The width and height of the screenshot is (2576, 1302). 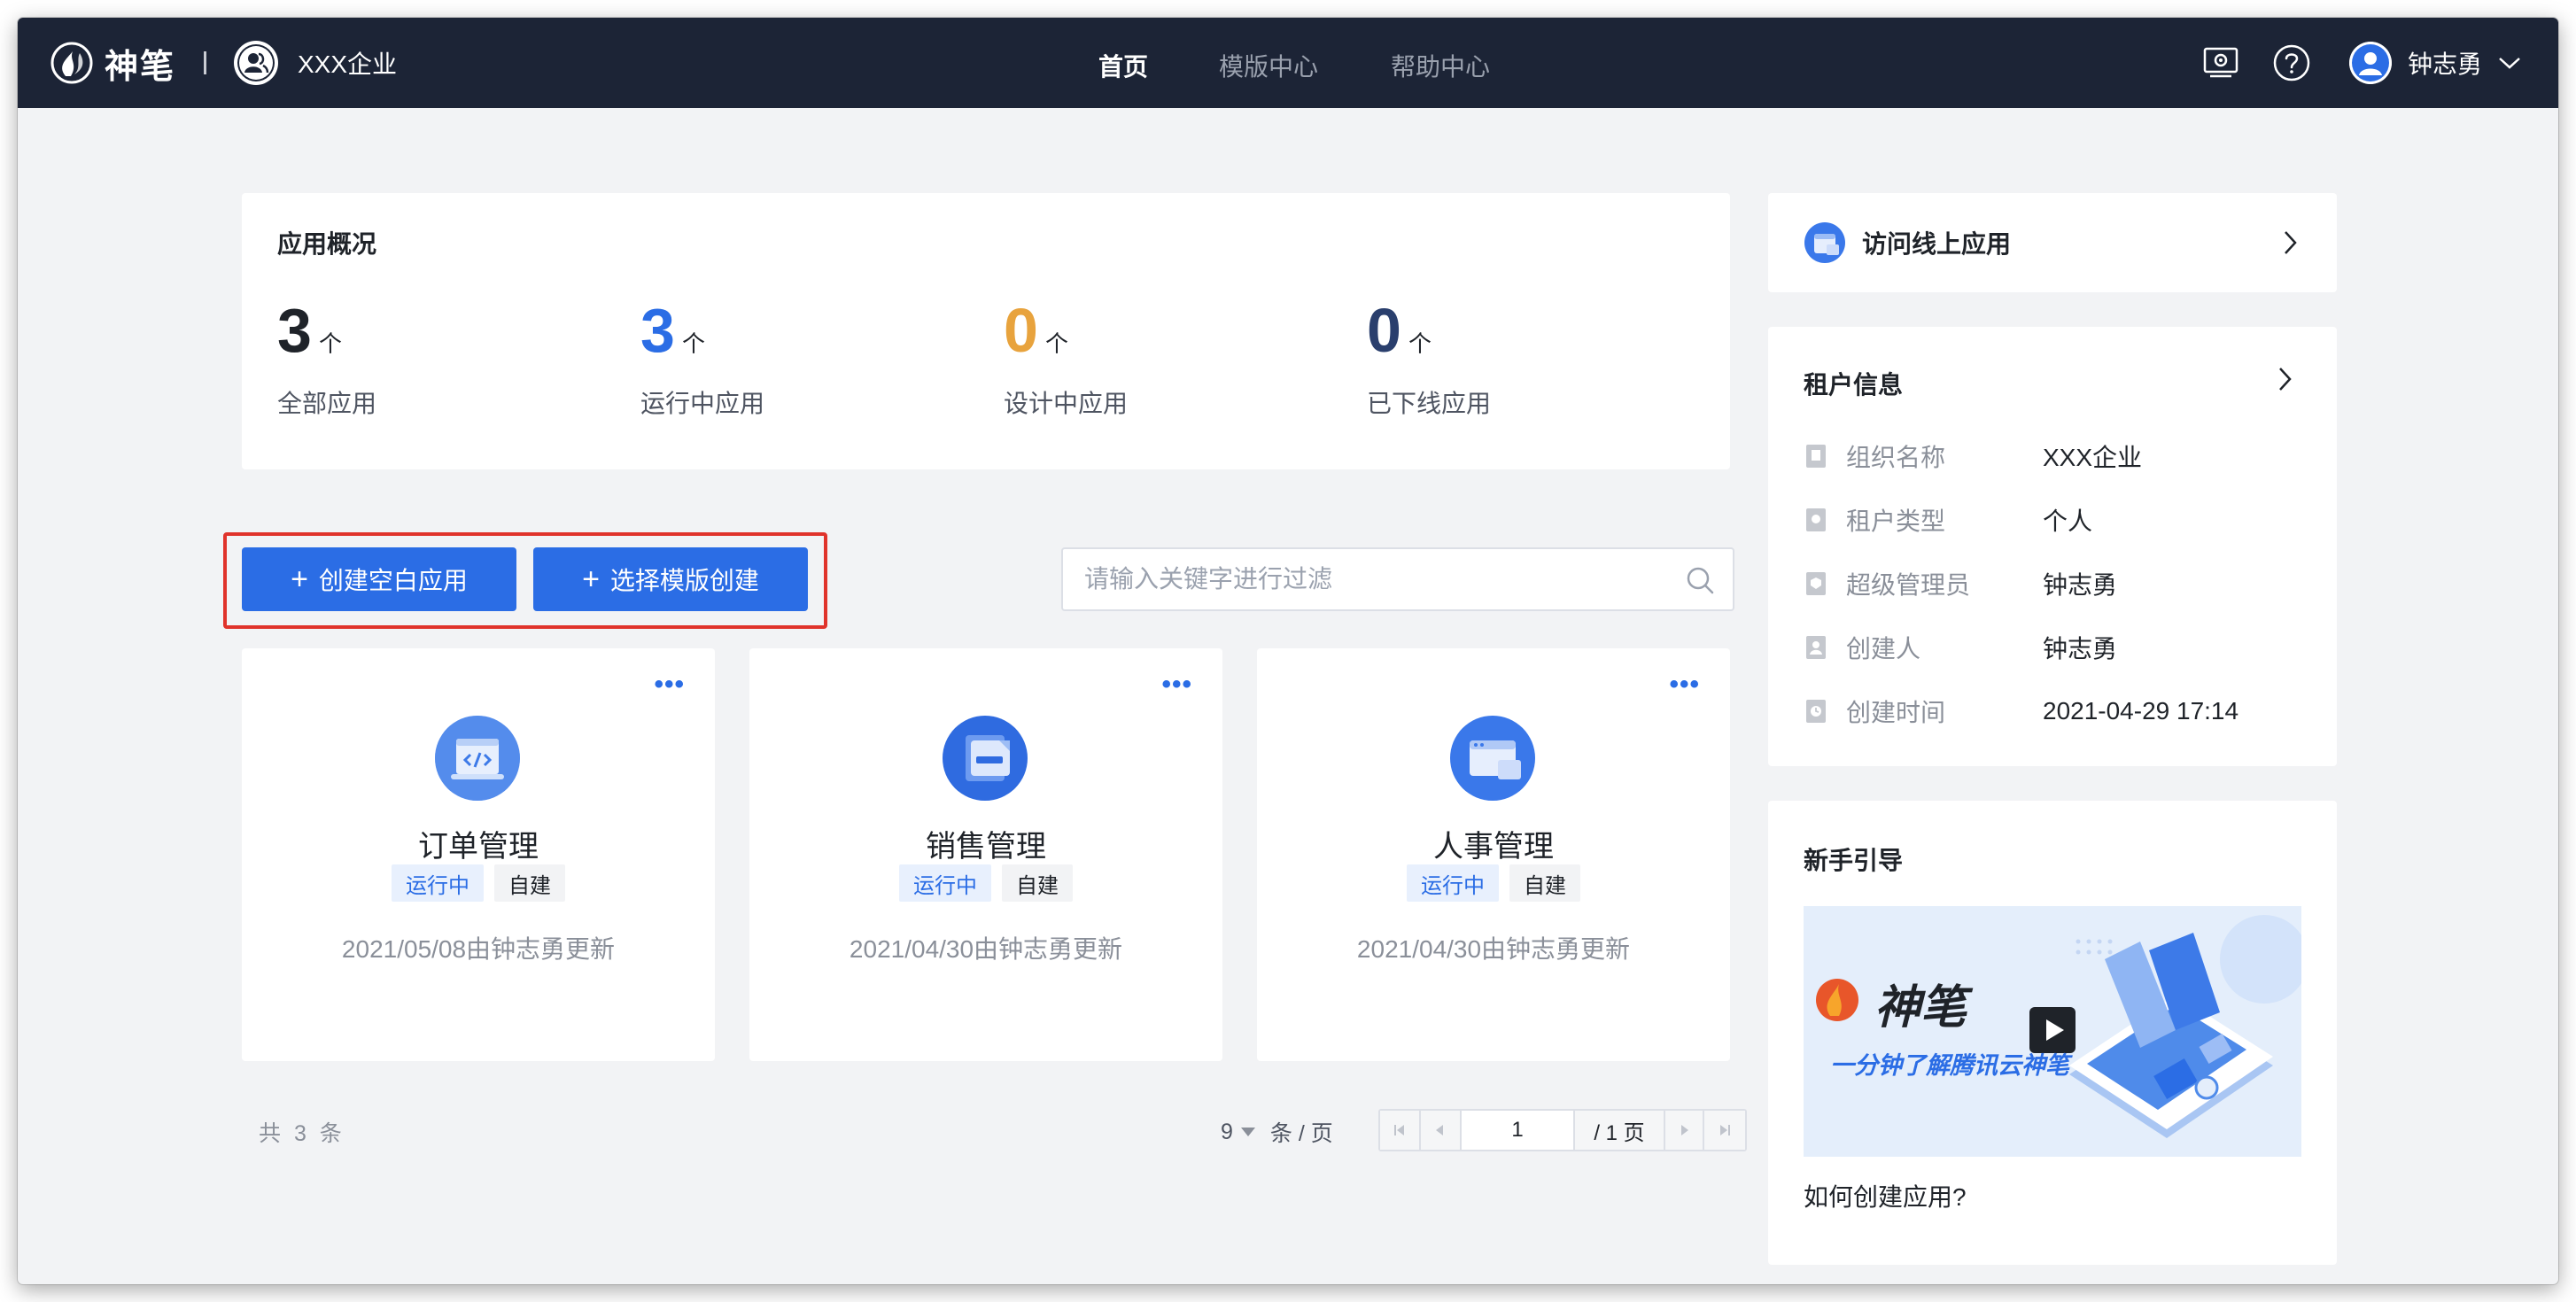 What do you see at coordinates (1301, 1134) in the screenshot?
I see `page-size-unit: 条 / 页` at bounding box center [1301, 1134].